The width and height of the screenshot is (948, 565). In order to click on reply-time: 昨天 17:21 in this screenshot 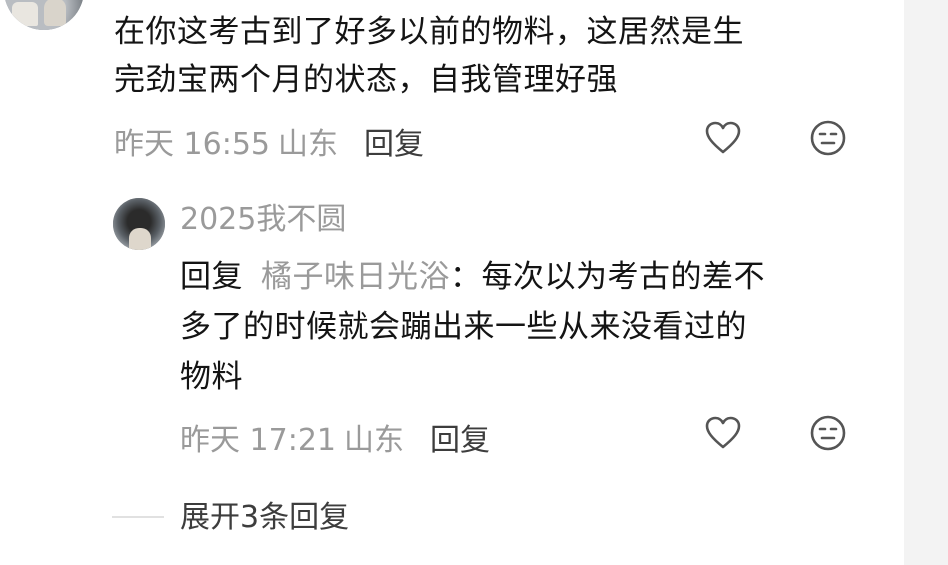, I will do `click(258, 440)`.